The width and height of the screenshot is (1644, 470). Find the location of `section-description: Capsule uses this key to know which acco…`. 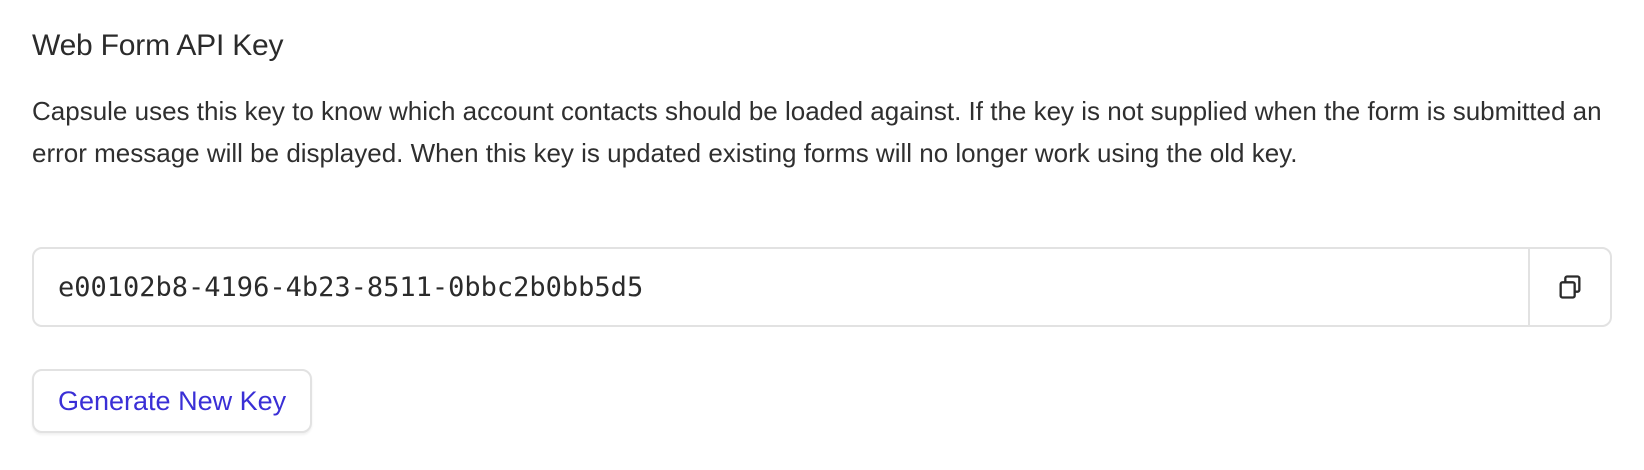

section-description: Capsule uses this key to know which acco… is located at coordinates (817, 132).